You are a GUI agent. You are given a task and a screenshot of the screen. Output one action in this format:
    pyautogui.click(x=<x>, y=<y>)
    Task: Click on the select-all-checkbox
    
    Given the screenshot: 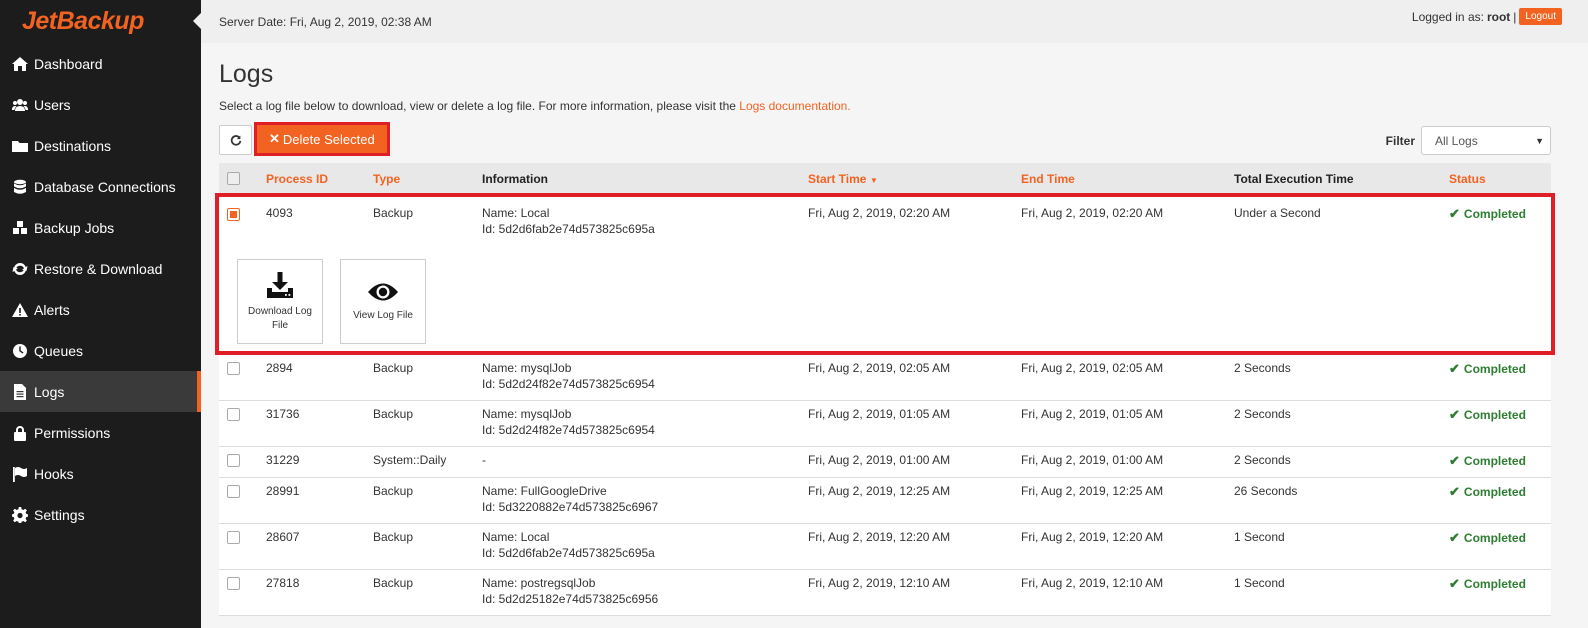 What is the action you would take?
    pyautogui.click(x=233, y=180)
    